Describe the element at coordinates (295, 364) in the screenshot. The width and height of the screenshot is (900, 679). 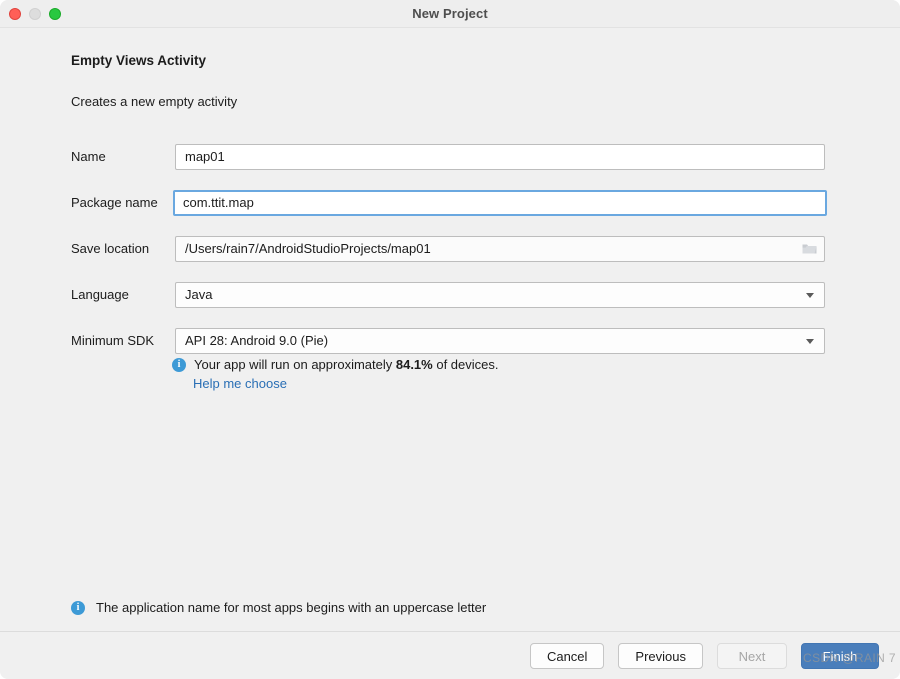
I see `sdk-info-prefix: Your app will run on approximately` at that location.